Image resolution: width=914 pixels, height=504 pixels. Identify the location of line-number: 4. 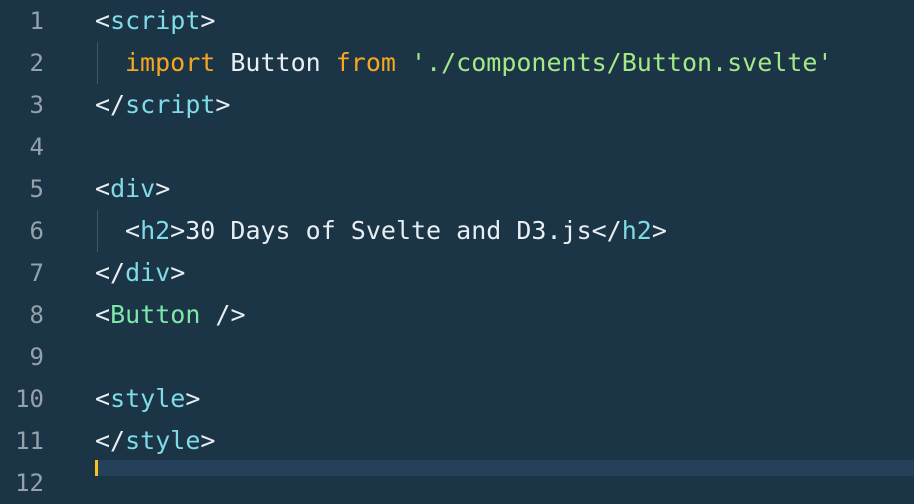
(36, 147).